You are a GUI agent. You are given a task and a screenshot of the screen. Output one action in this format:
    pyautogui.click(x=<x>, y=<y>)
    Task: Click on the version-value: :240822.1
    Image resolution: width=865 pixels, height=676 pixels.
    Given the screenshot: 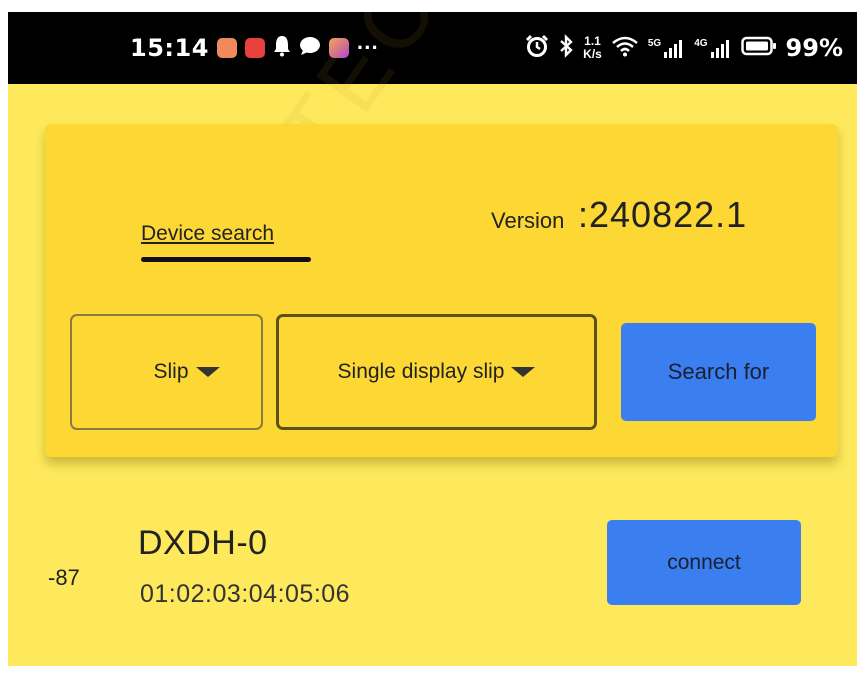 What is the action you would take?
    pyautogui.click(x=663, y=214)
    